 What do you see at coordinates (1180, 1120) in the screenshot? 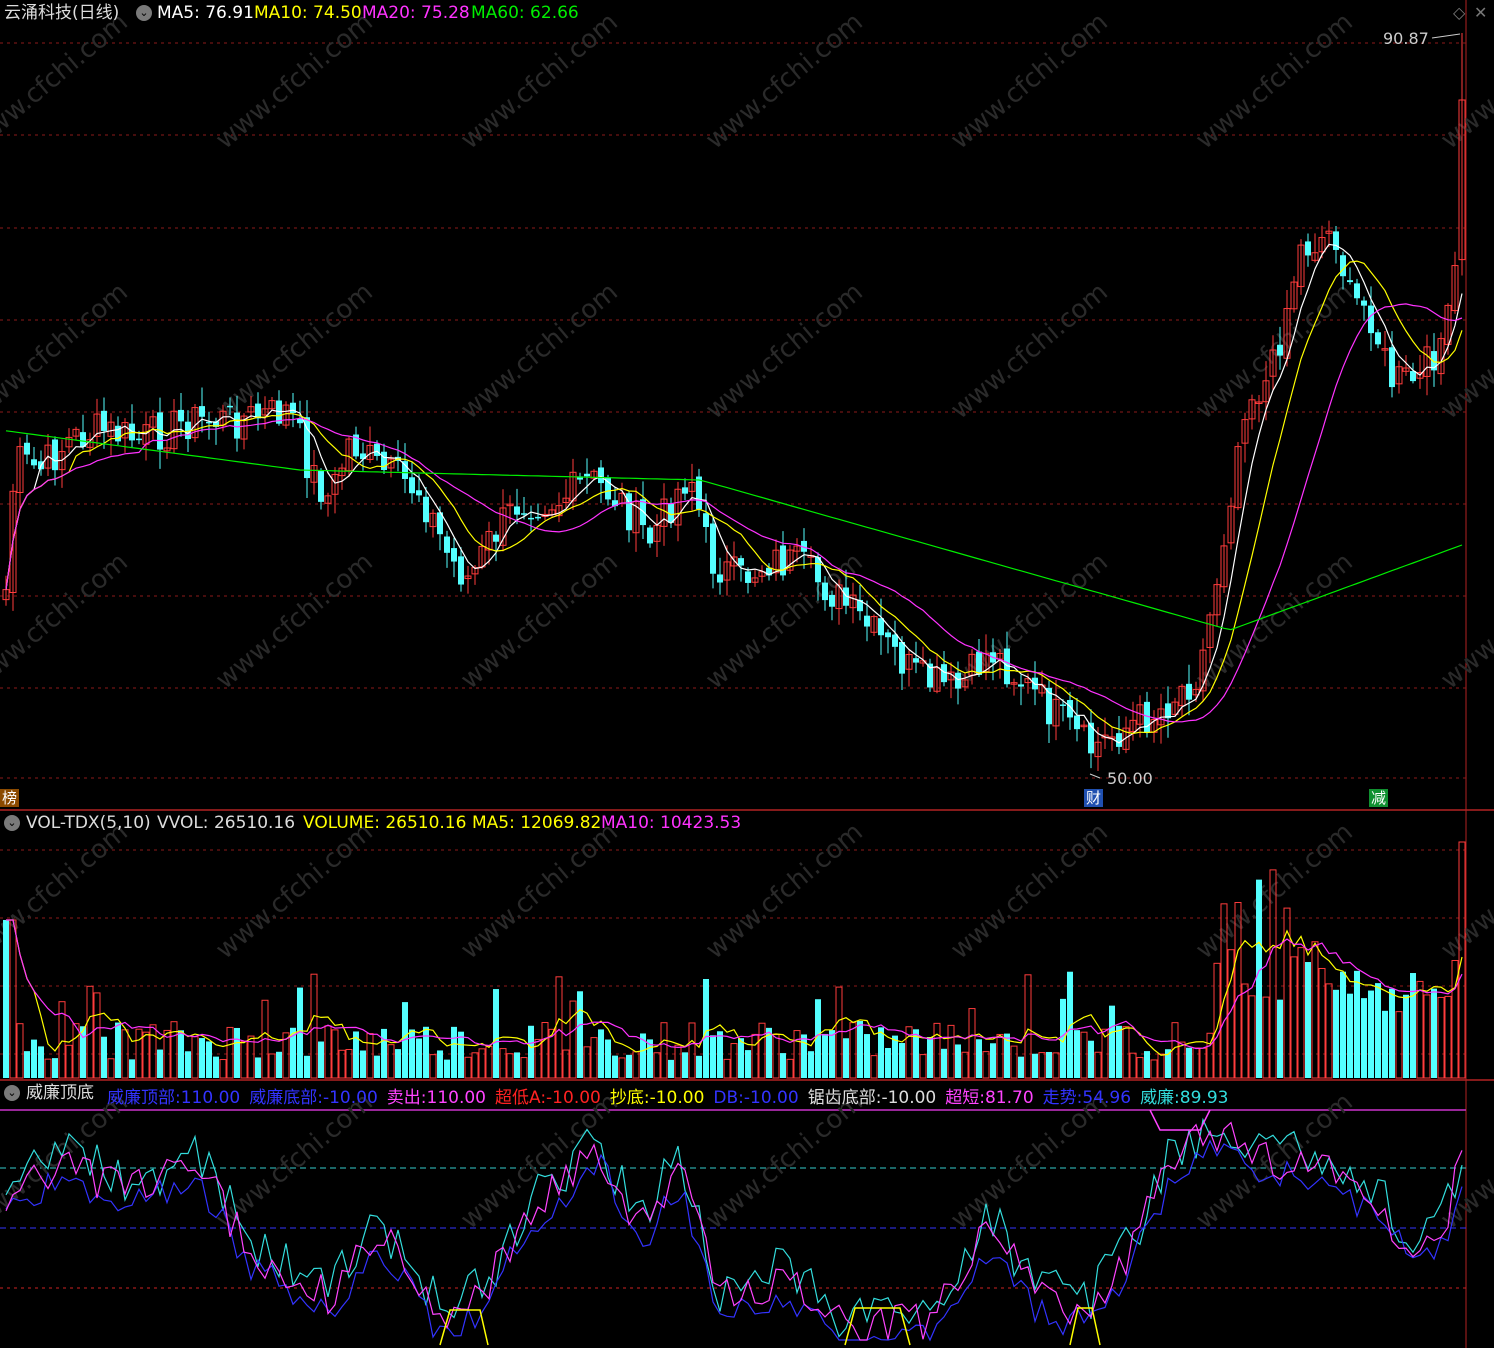
I see `top-signal` at bounding box center [1180, 1120].